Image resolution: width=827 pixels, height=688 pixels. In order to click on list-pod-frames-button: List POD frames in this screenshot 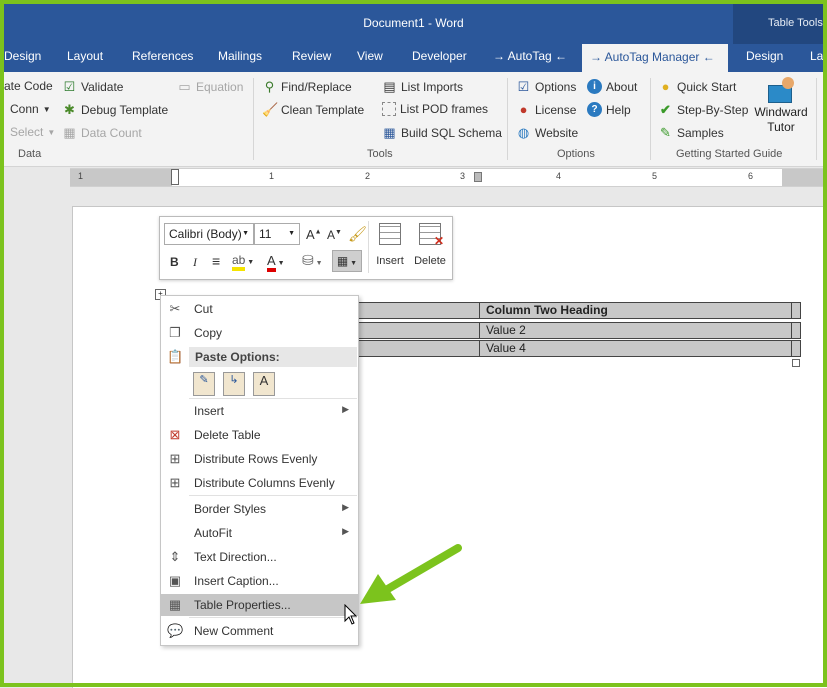, I will do `click(435, 109)`.